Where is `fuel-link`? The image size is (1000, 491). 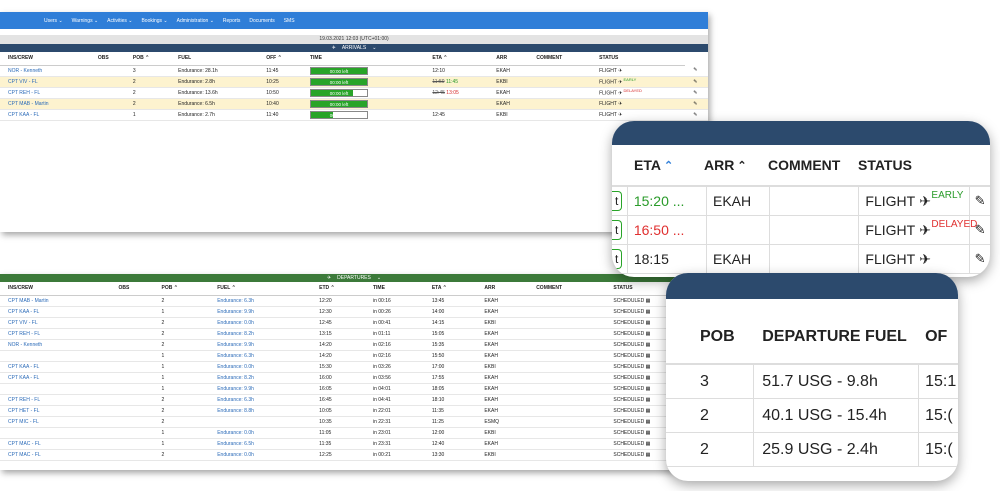
fuel-link is located at coordinates (260, 422).